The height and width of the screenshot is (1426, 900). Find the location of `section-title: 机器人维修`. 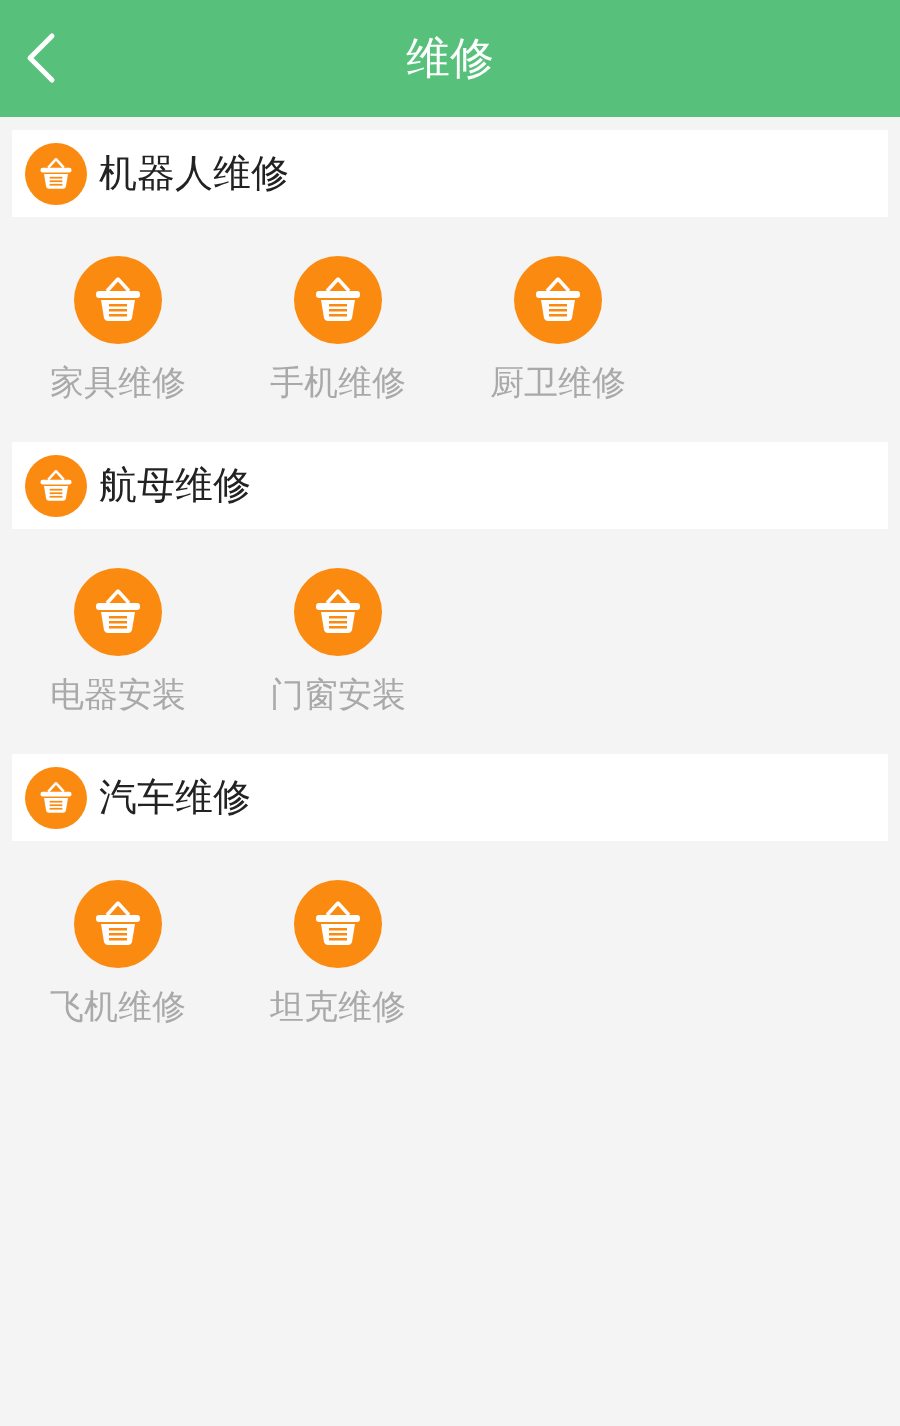

section-title: 机器人维修 is located at coordinates (194, 173).